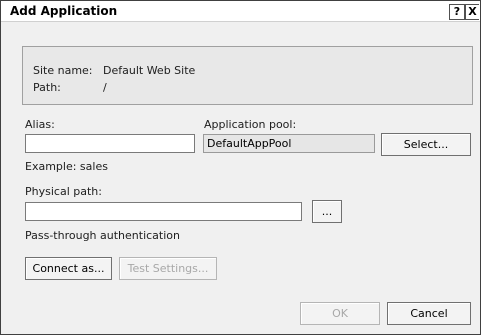  Describe the element at coordinates (457, 12) in the screenshot. I see `help-button: ?` at that location.